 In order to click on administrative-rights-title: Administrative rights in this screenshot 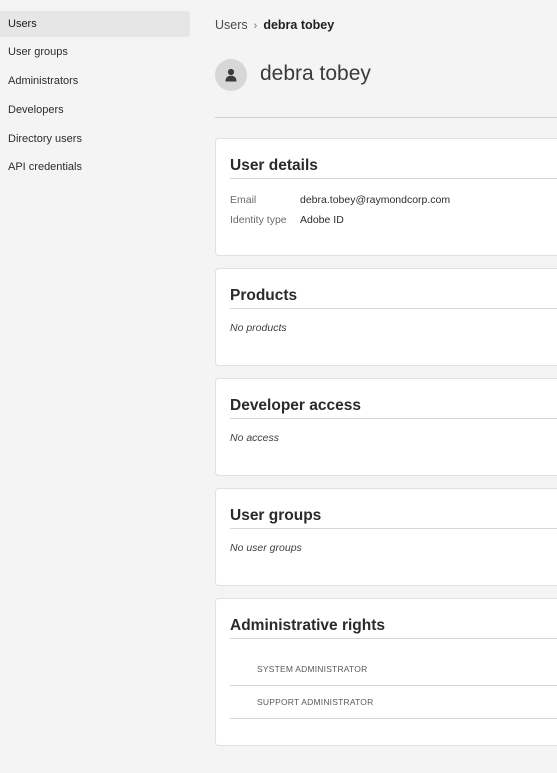, I will do `click(308, 625)`.